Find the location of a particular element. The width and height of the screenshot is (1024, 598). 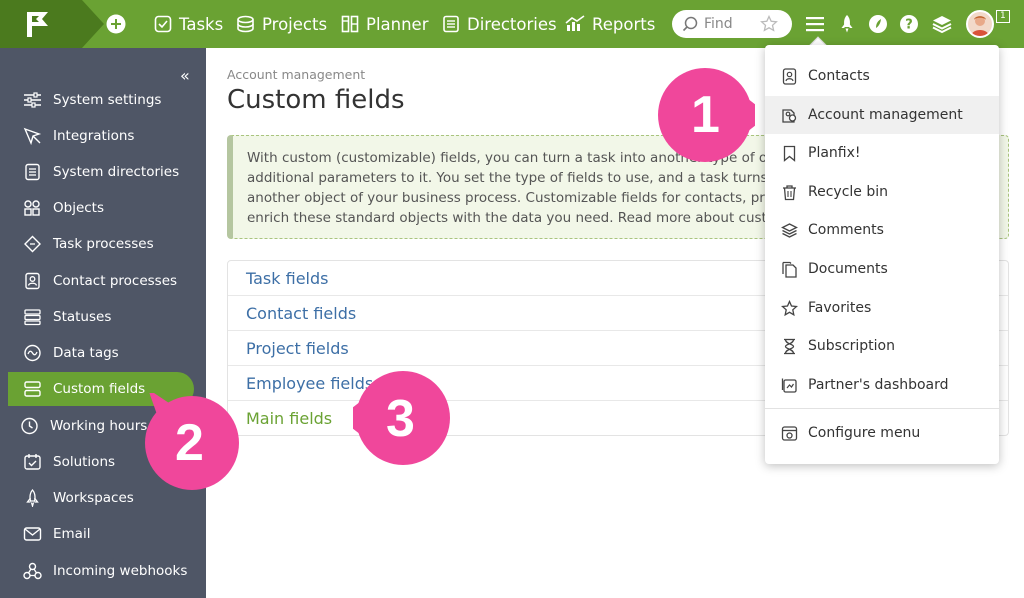

menu-item-label: Comments is located at coordinates (846, 230).